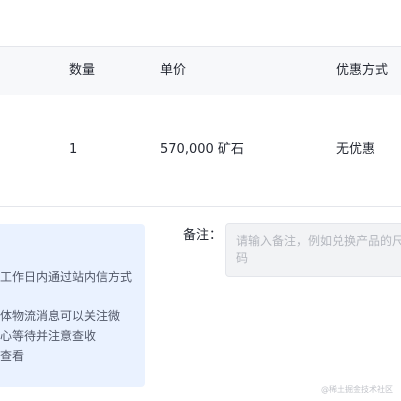 The width and height of the screenshot is (401, 401). What do you see at coordinates (357, 389) in the screenshot?
I see `watermark: @稀土掘金技术社区` at bounding box center [357, 389].